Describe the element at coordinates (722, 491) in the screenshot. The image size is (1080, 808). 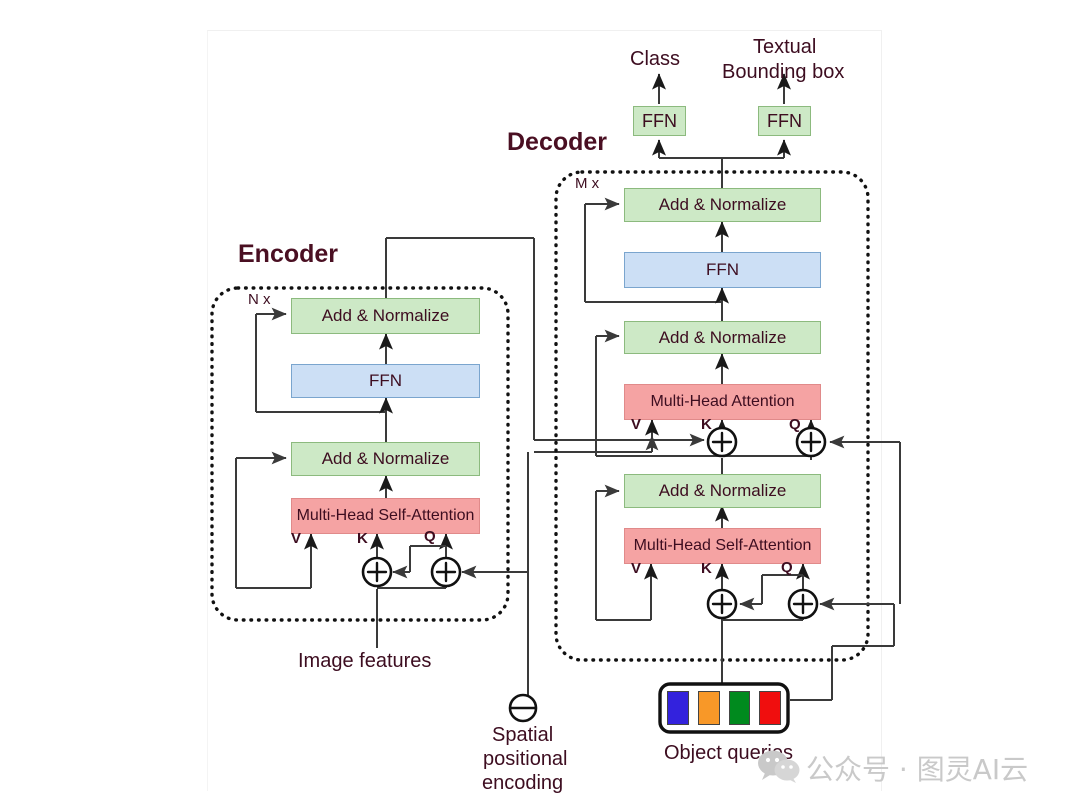
I see `decoder-add-norm-bottom: Add & Normalize` at that location.